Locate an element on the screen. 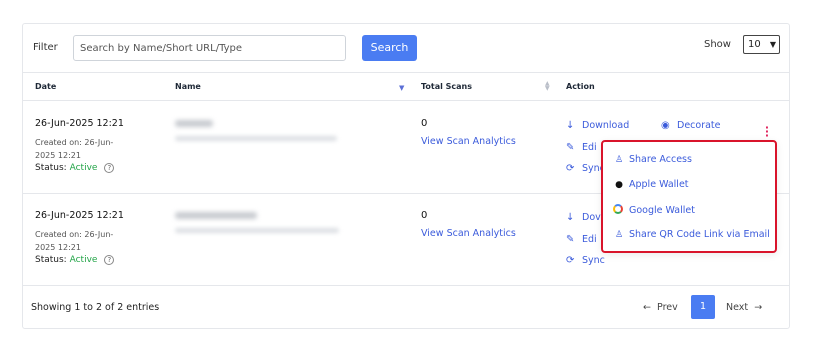  palette-icon: ◉ is located at coordinates (665, 125).